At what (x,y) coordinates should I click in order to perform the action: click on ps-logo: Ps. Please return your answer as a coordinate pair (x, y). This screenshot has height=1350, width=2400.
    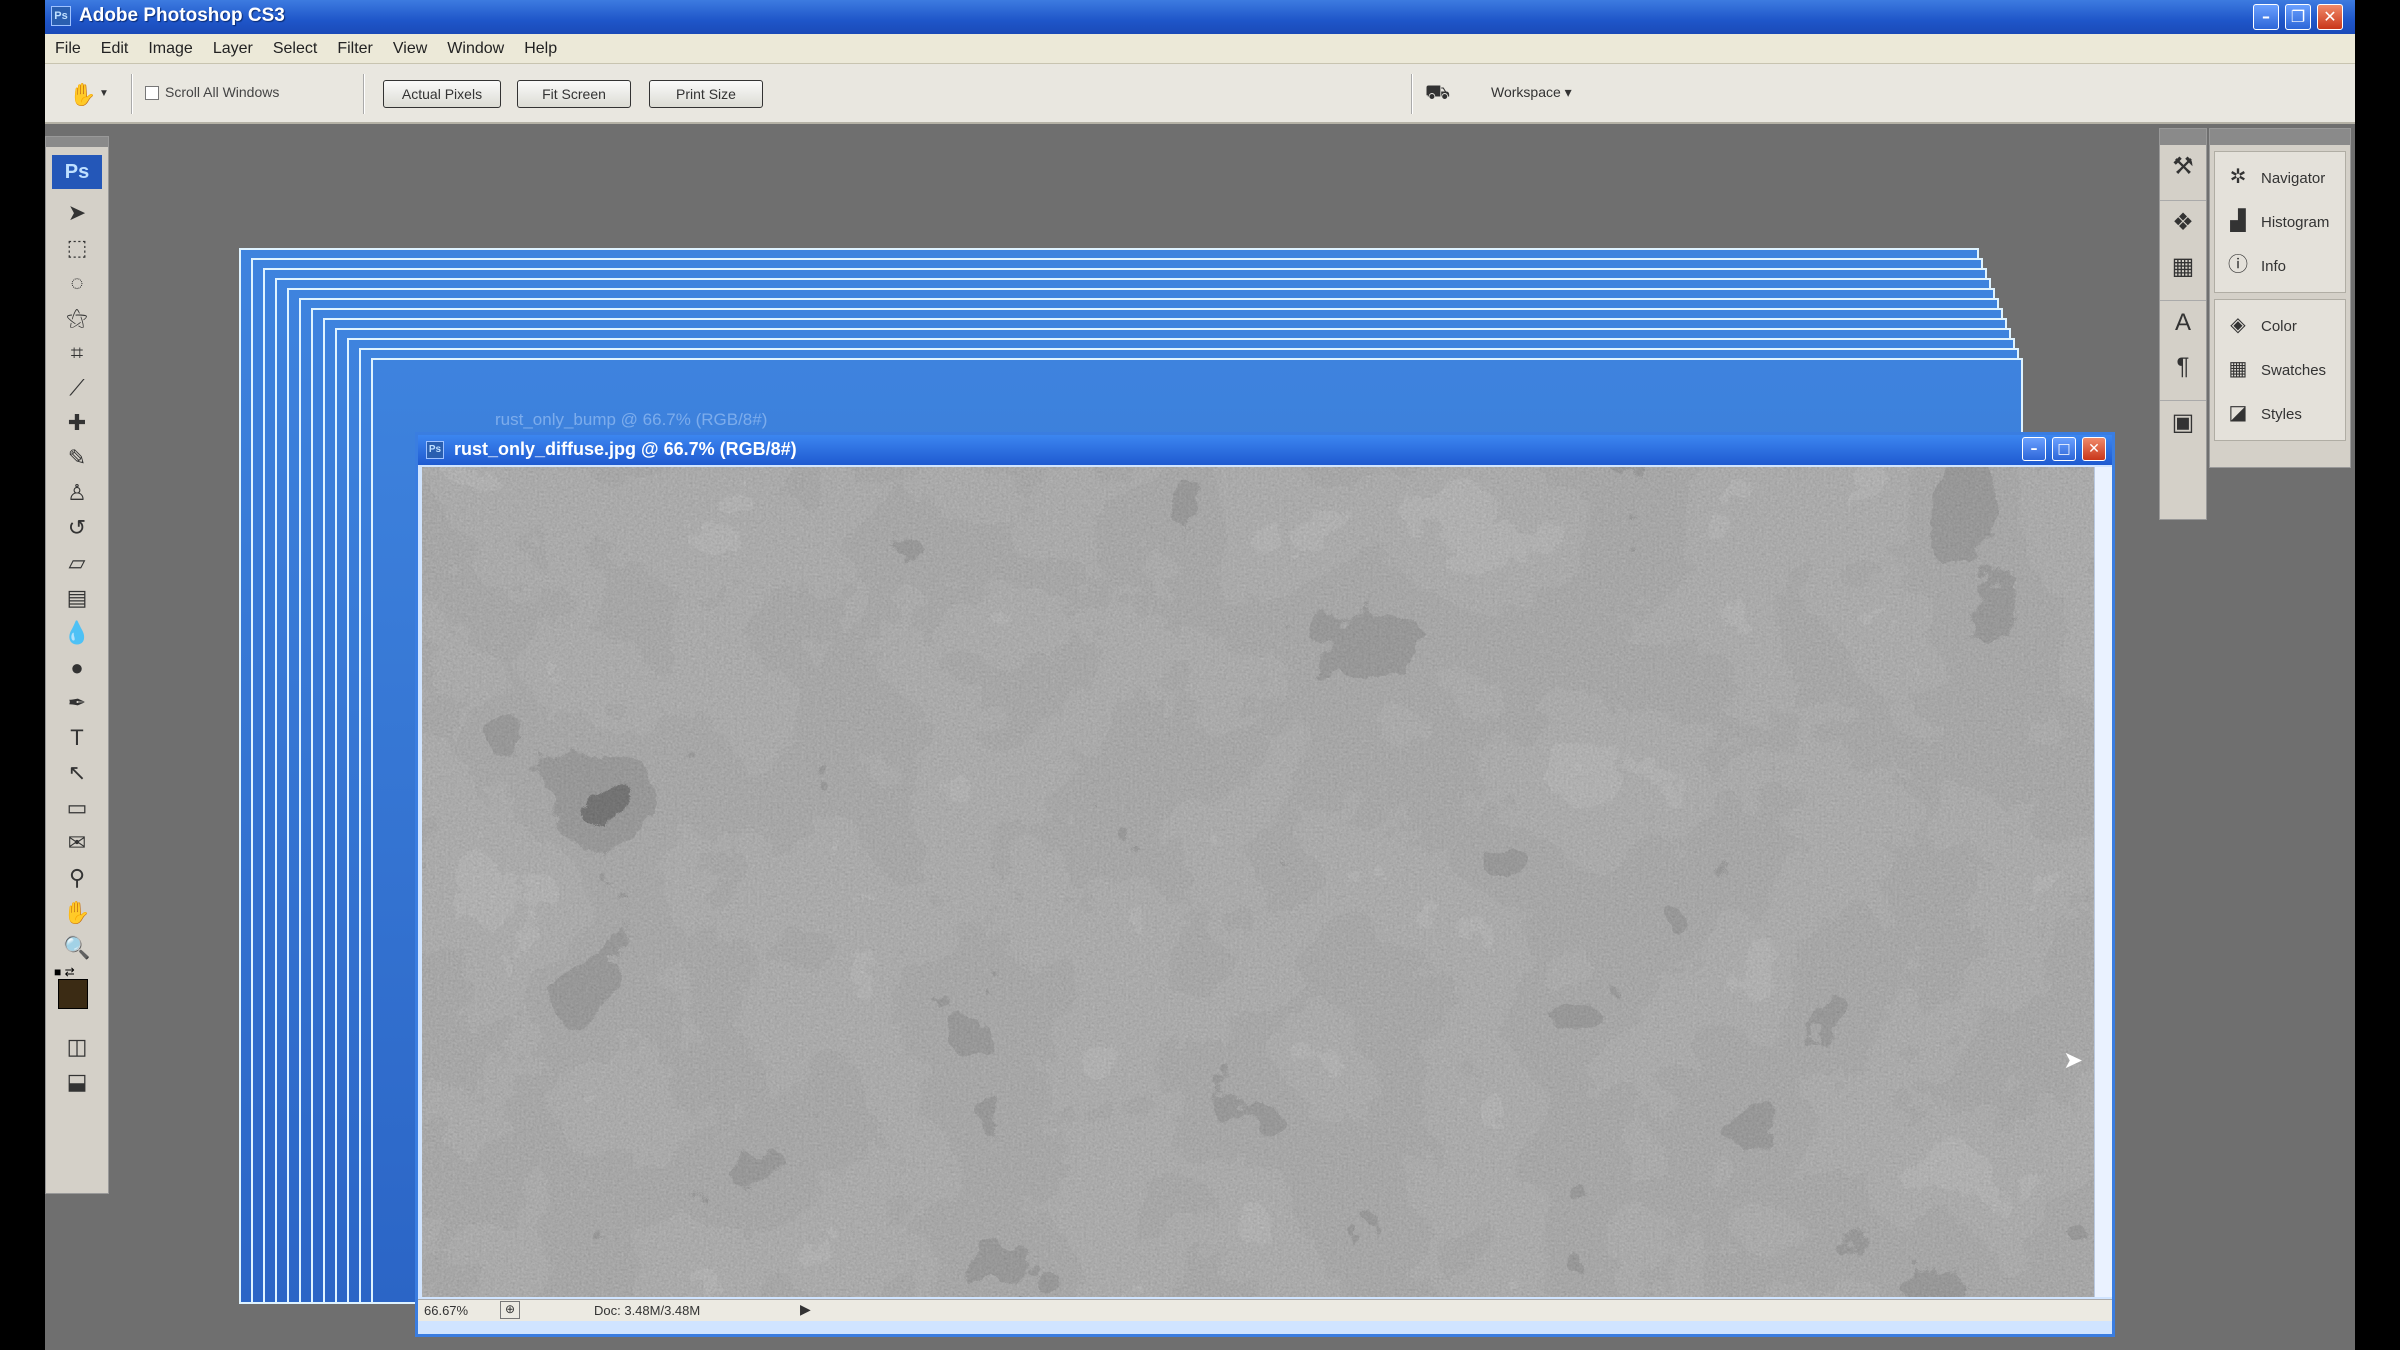
    Looking at the image, I should click on (77, 172).